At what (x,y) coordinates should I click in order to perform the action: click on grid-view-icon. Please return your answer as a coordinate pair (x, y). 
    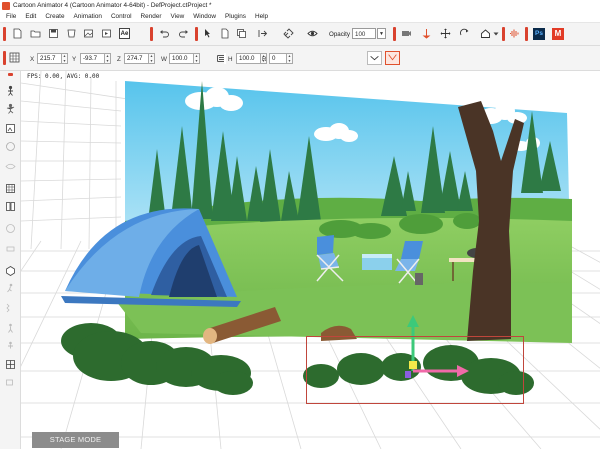
    Looking at the image, I should click on (10, 364).